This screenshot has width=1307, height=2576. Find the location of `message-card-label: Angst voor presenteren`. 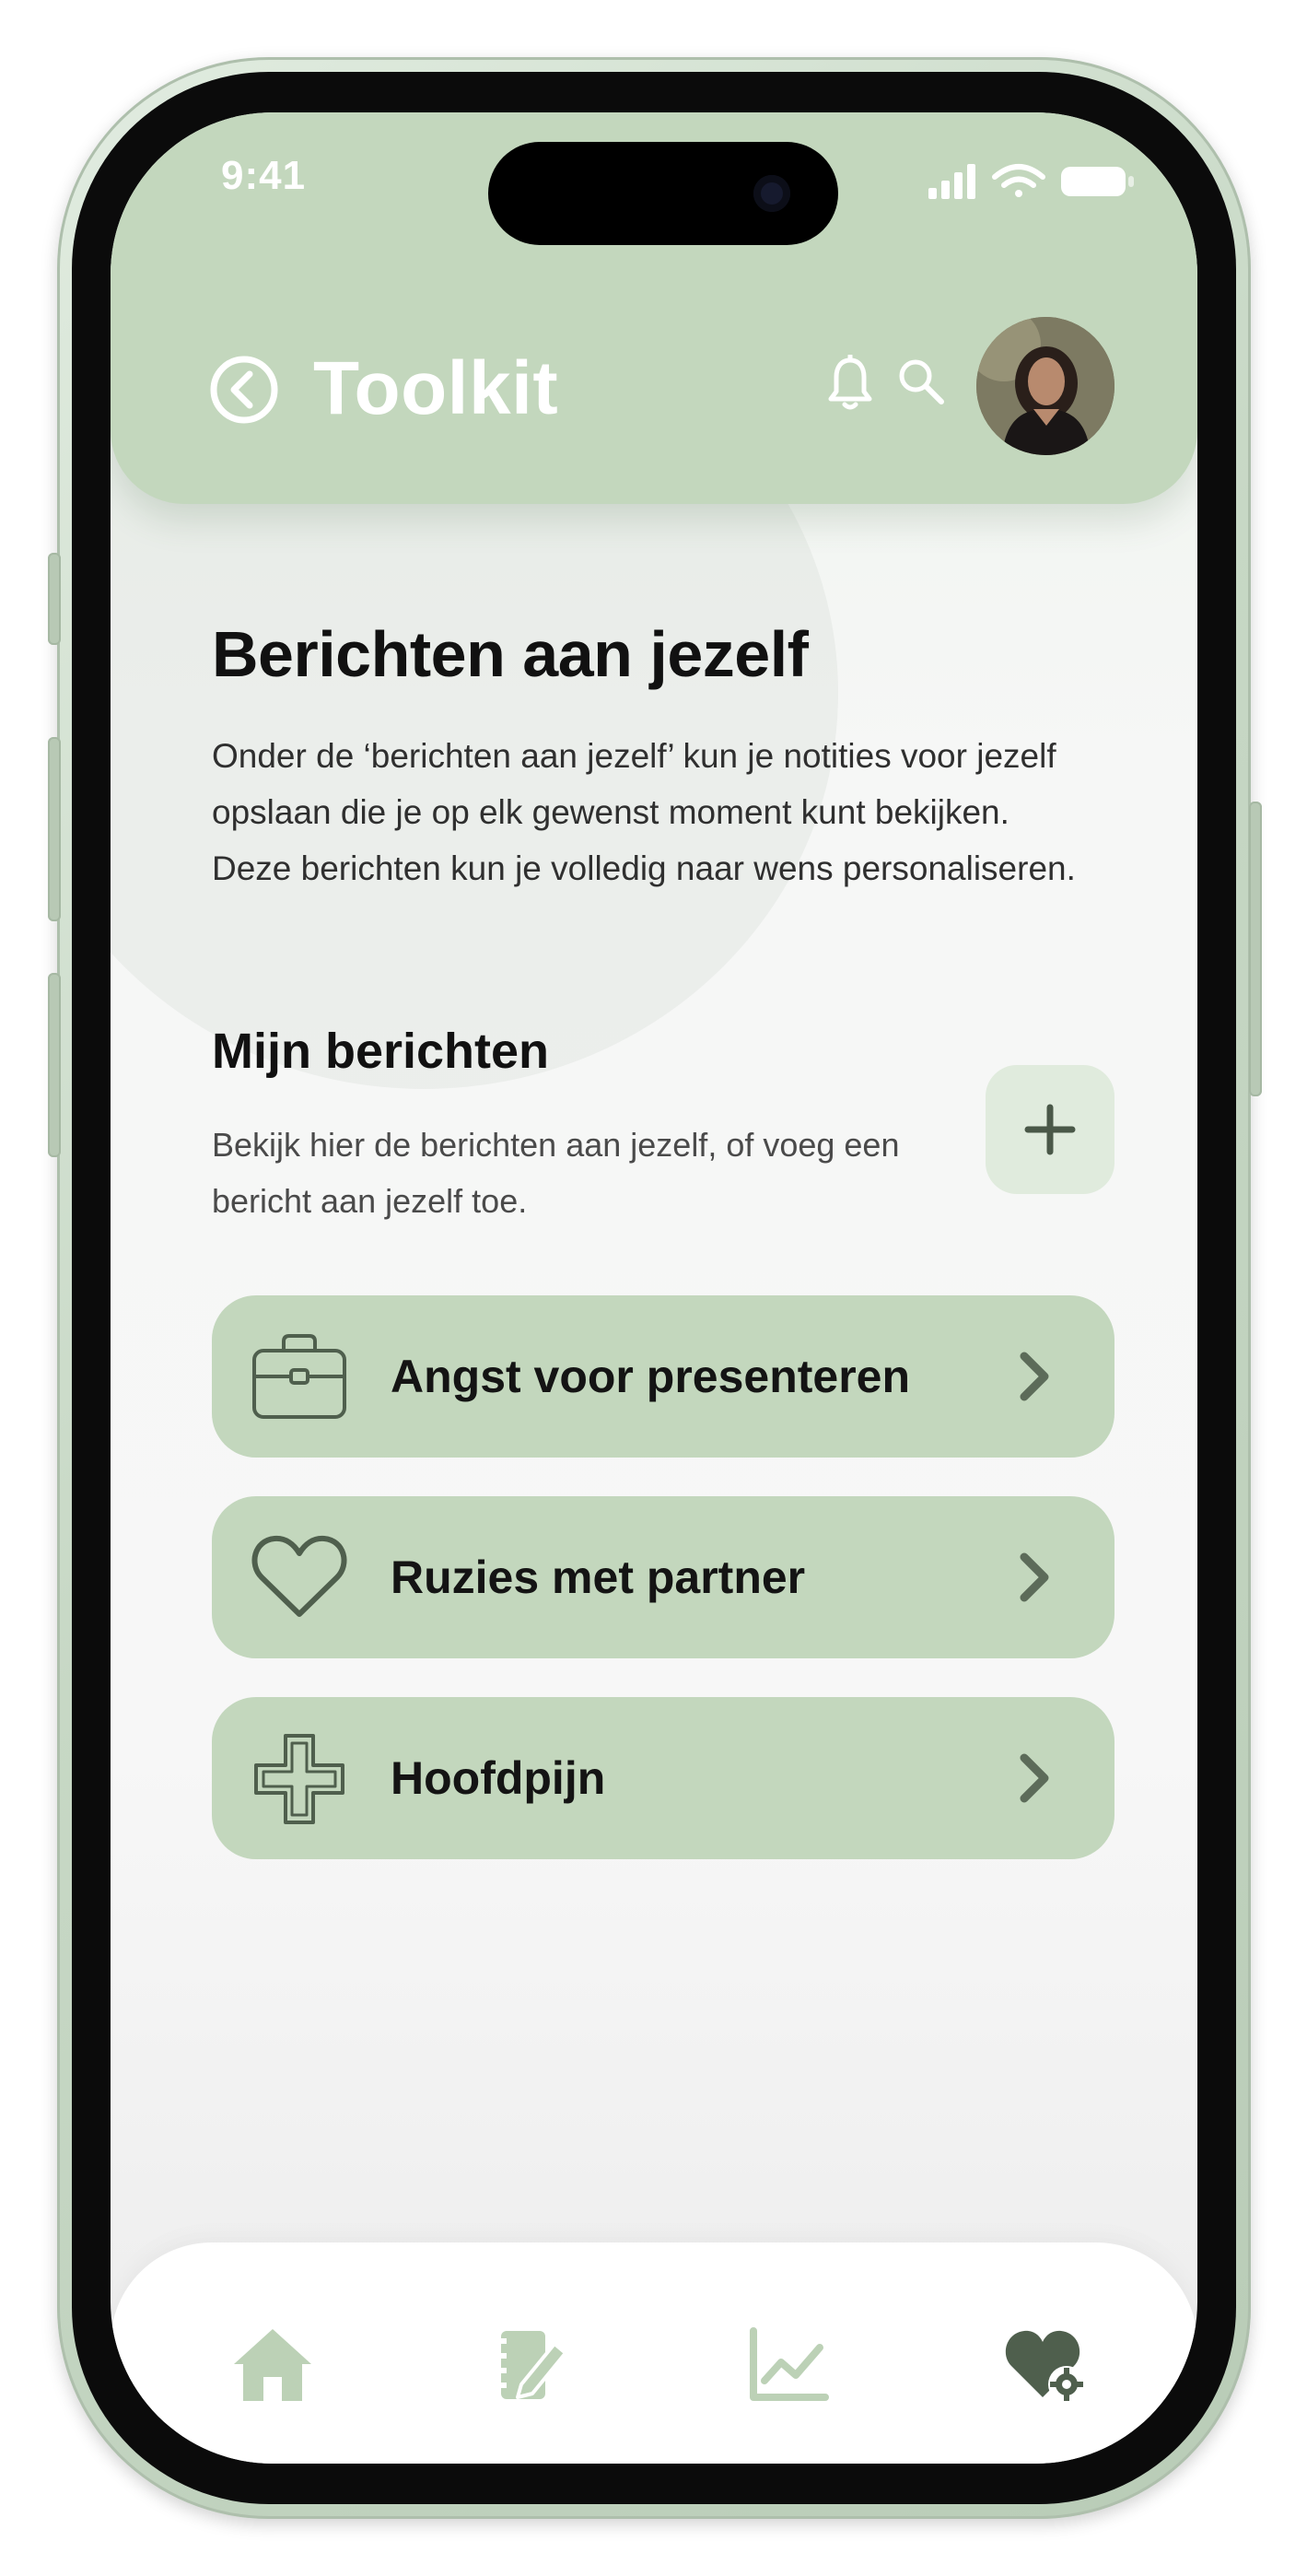

message-card-label: Angst voor presenteren is located at coordinates (651, 1376).